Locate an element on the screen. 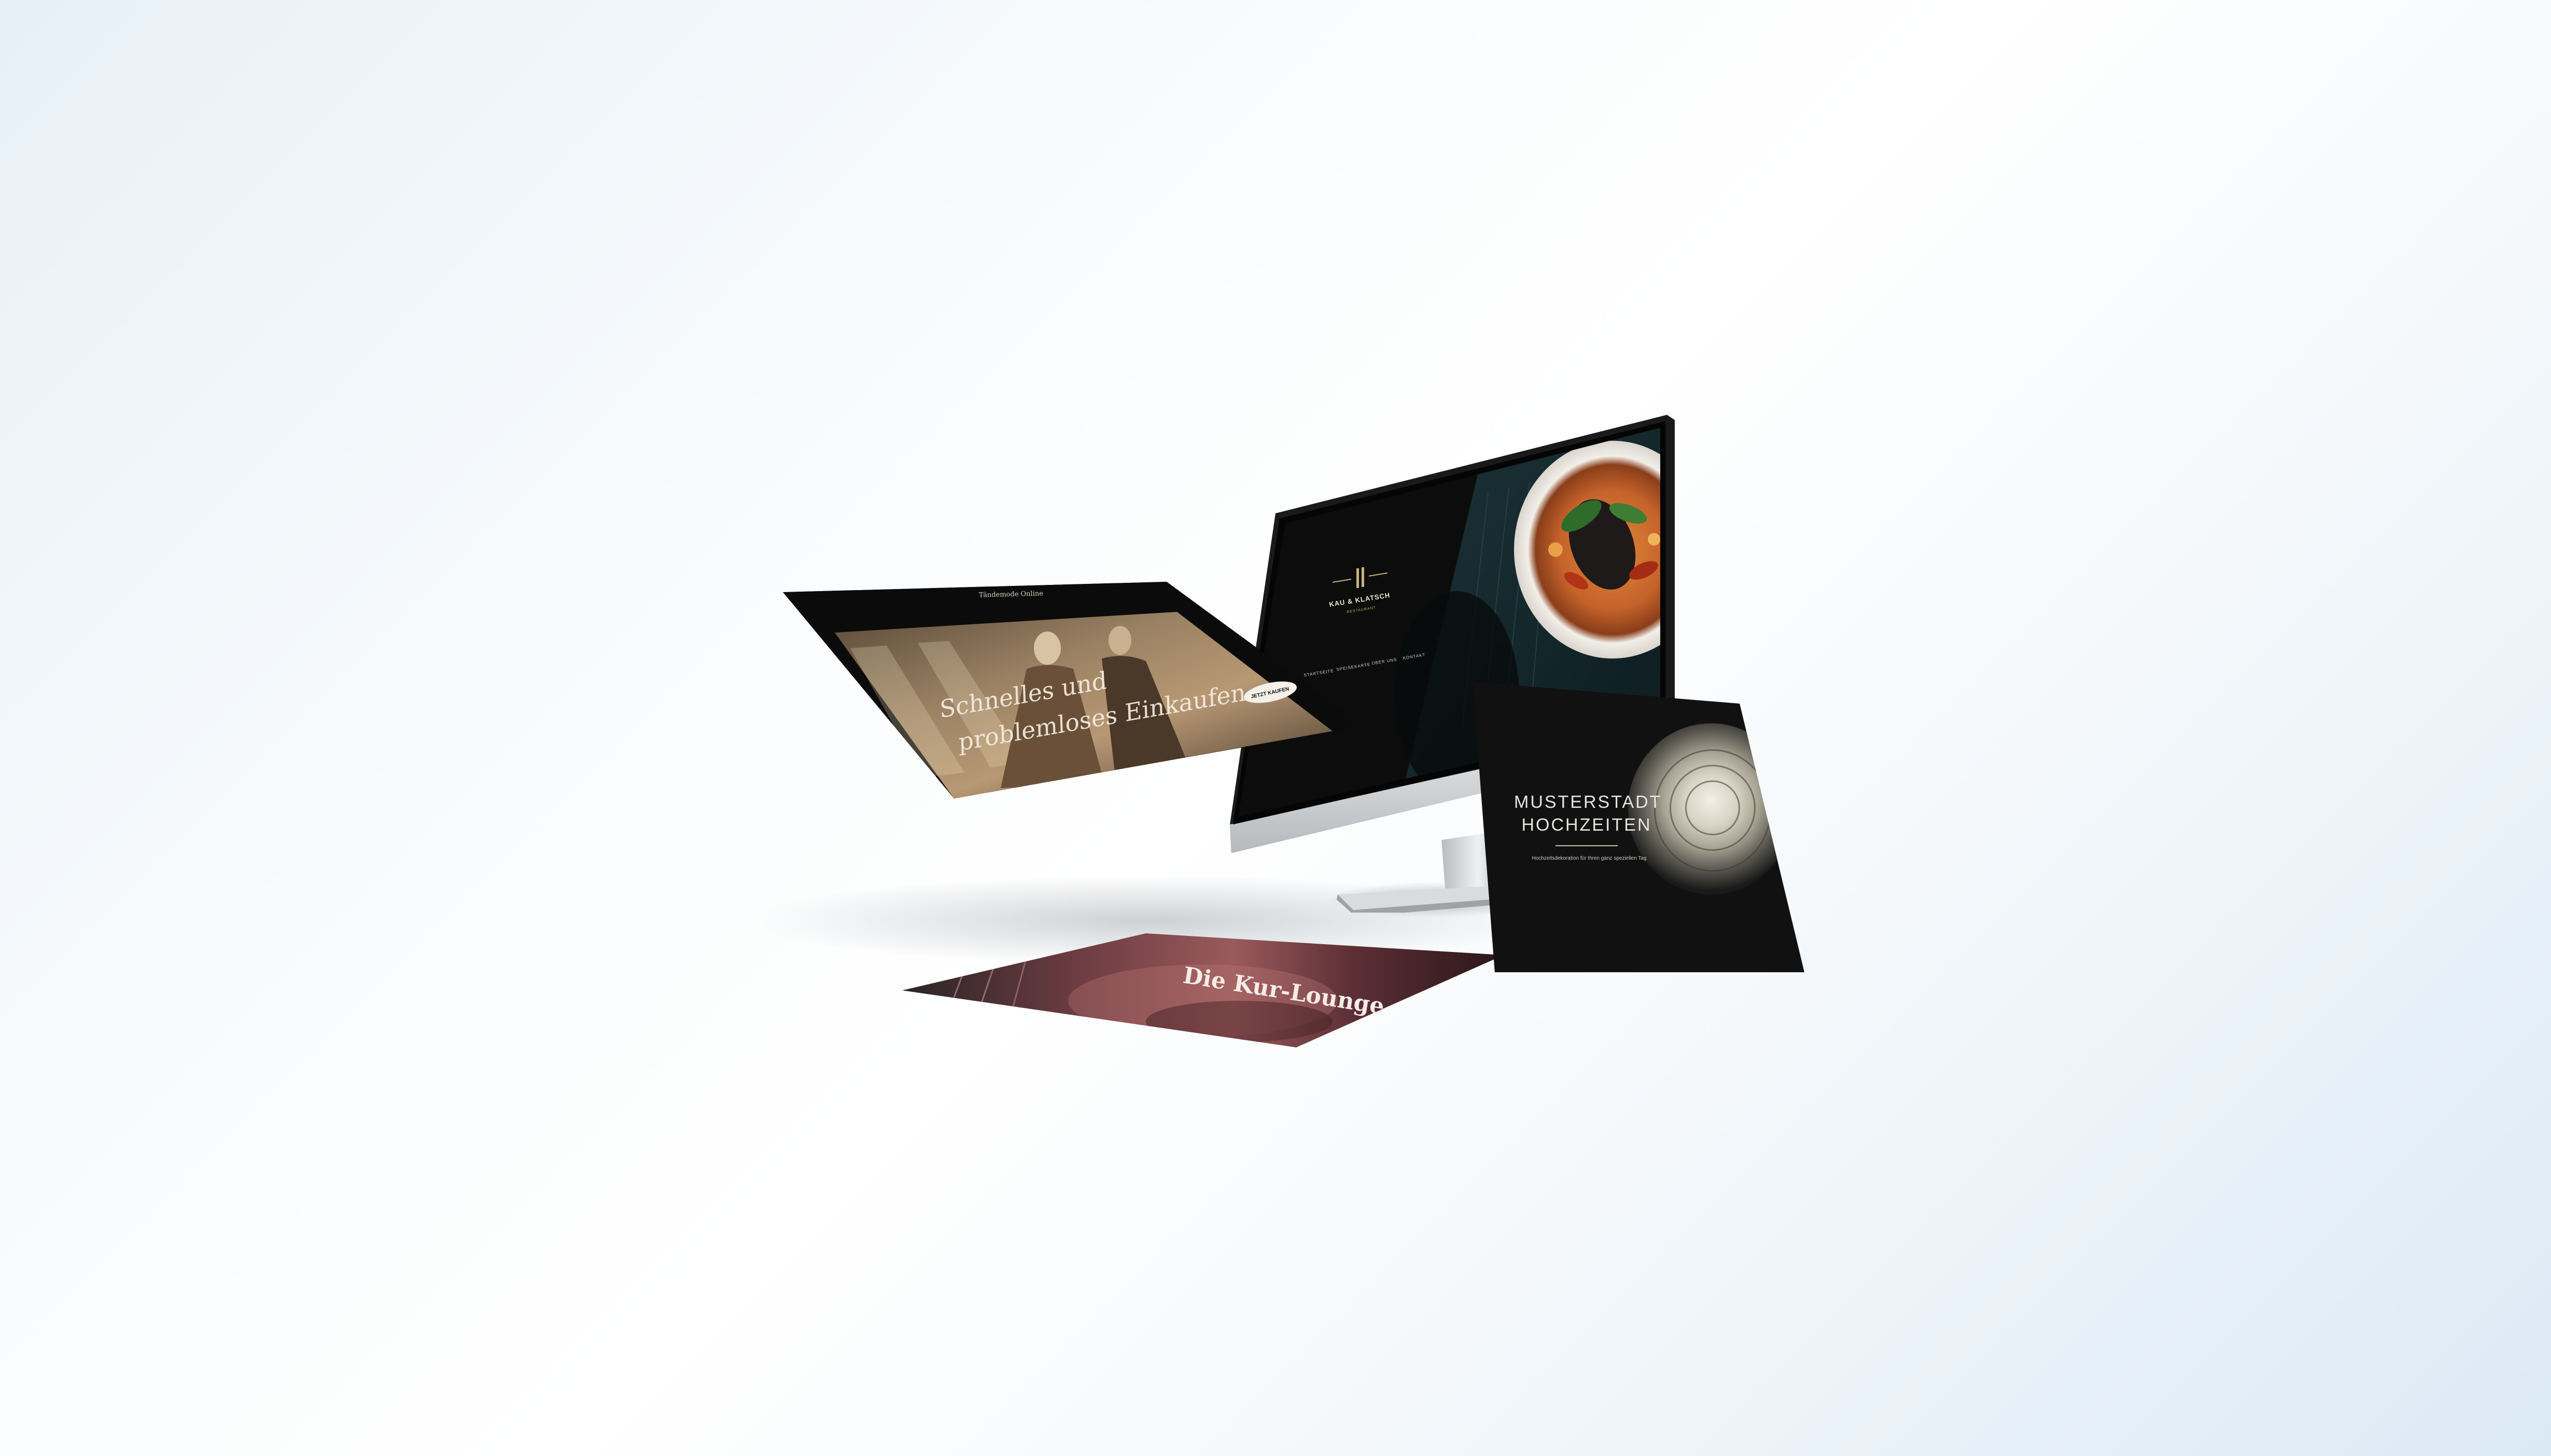 Image resolution: width=2551 pixels, height=1456 pixels. wedding-title: MUSTERSTADT HOCHZEITEN is located at coordinates (1588, 813).